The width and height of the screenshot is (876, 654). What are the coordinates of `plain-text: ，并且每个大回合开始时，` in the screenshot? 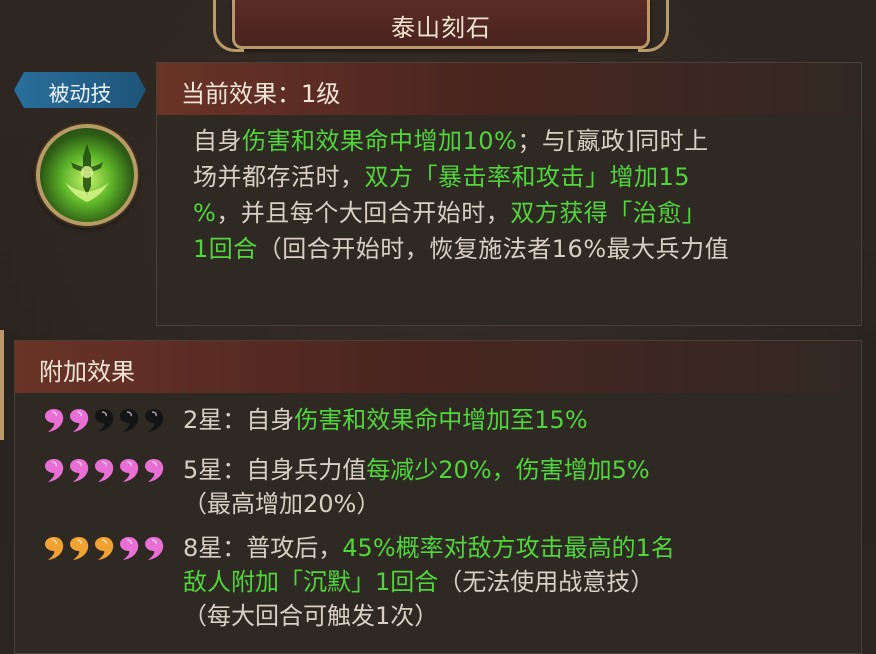 It's located at (363, 213).